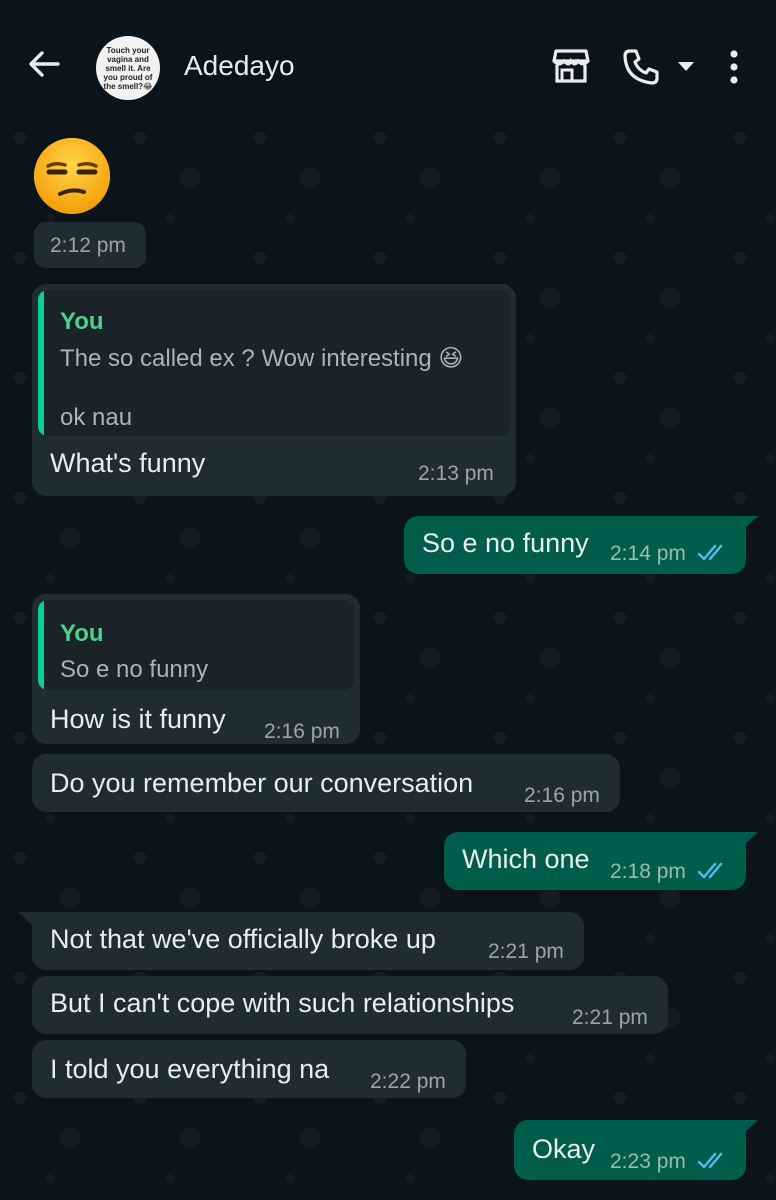  What do you see at coordinates (72, 176) in the screenshot?
I see `unamused-face-emoji` at bounding box center [72, 176].